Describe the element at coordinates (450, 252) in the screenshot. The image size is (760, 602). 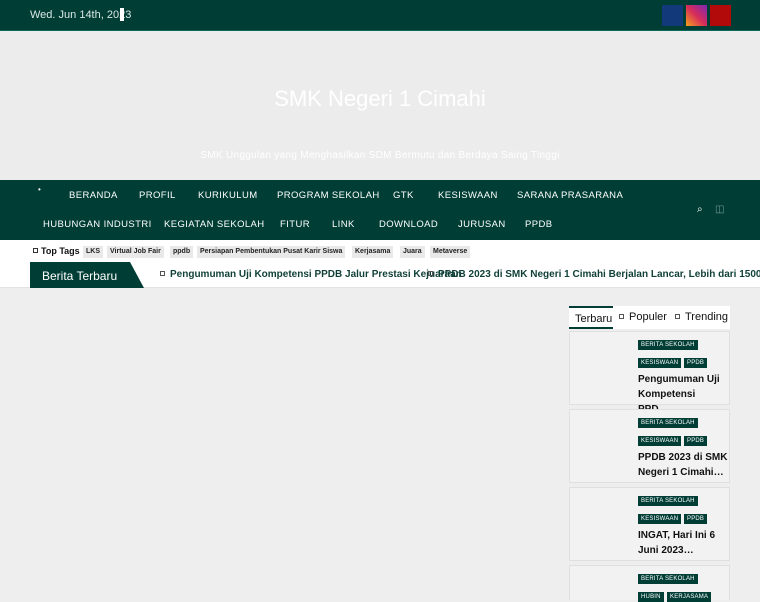
I see `tag-link: Metaverse` at that location.